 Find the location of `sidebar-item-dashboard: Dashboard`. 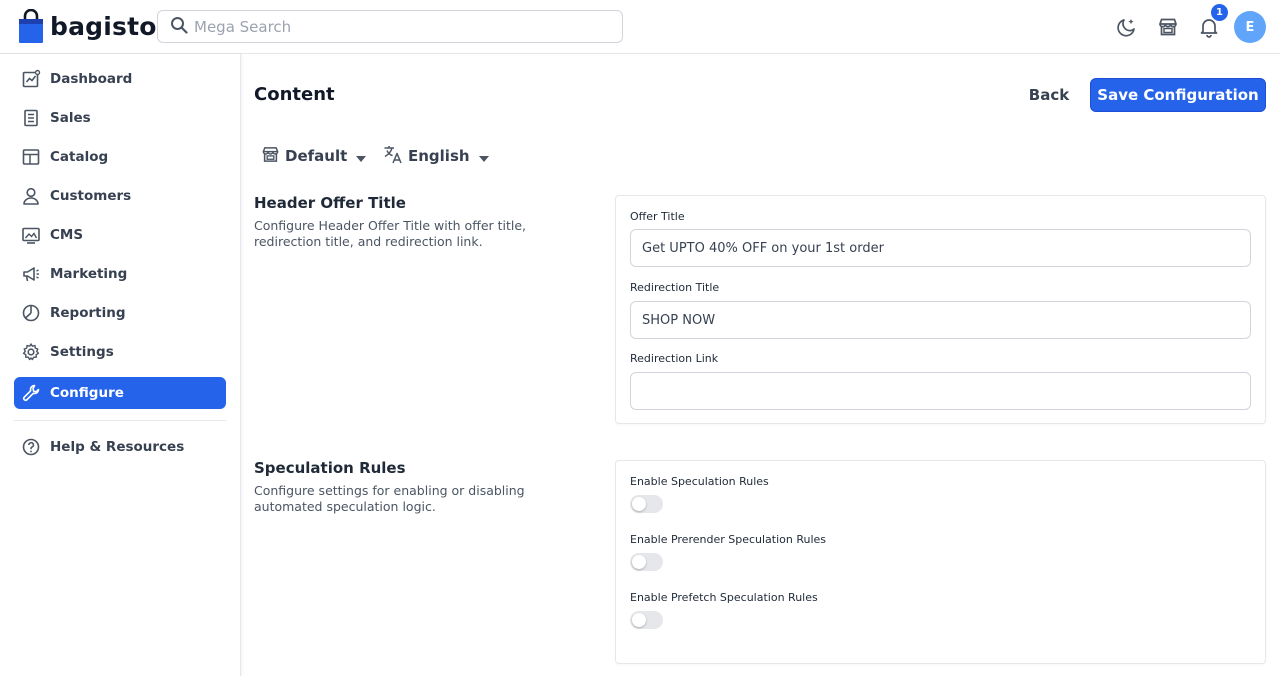

sidebar-item-dashboard: Dashboard is located at coordinates (120, 79).